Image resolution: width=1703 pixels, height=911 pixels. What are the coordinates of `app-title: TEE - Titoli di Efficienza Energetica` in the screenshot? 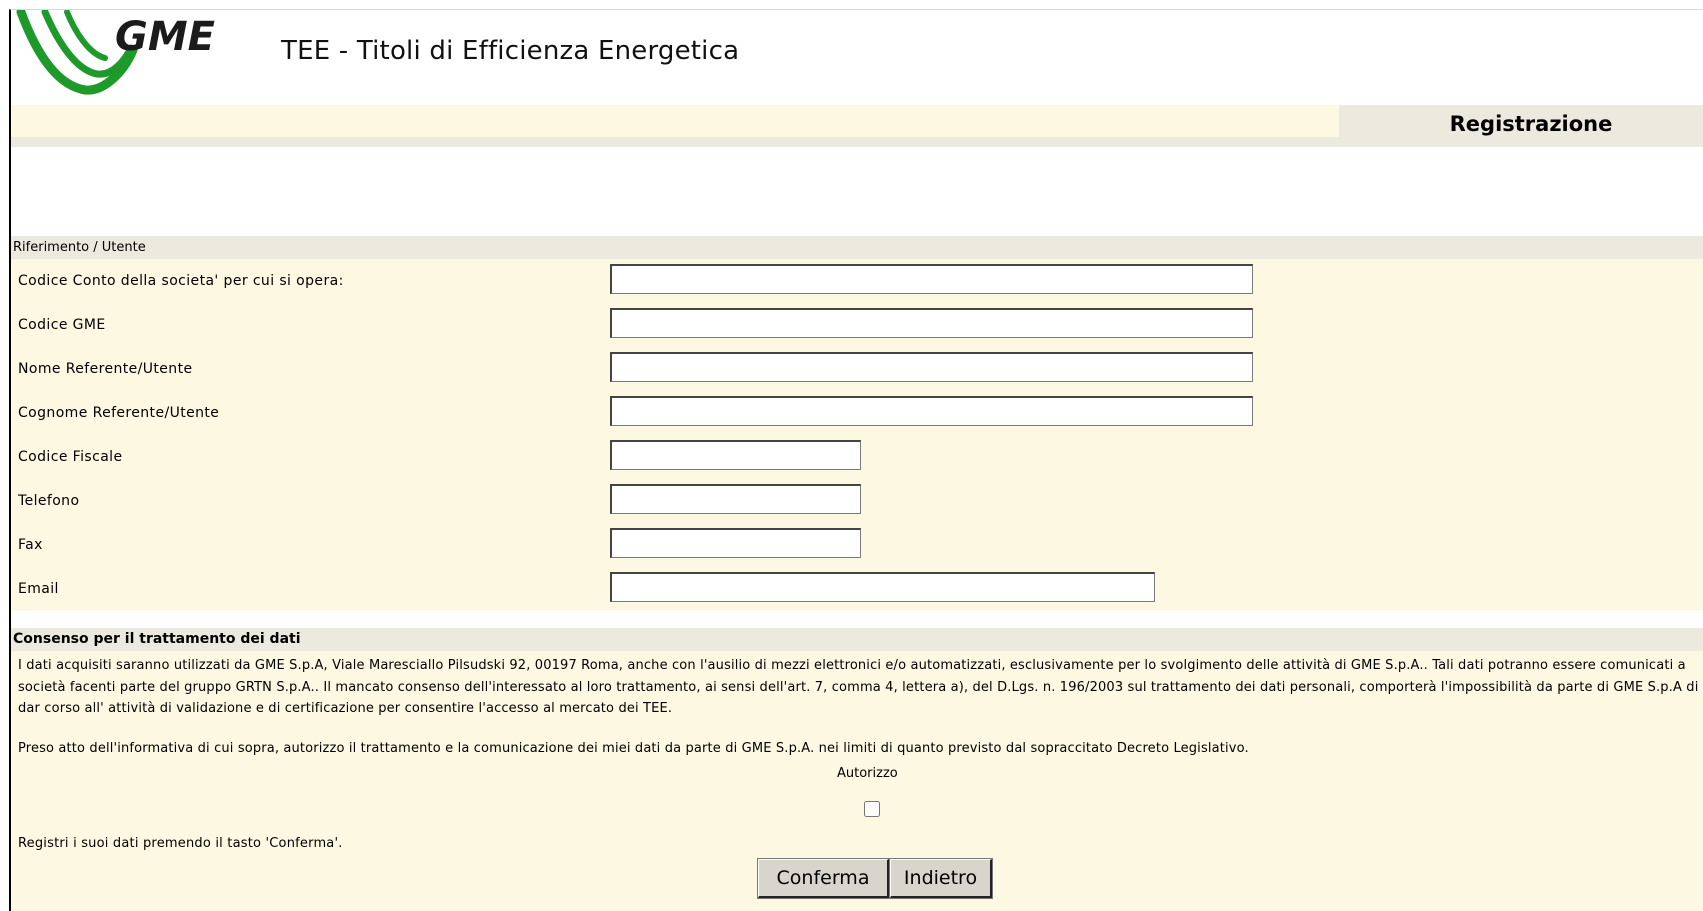 It's located at (510, 51).